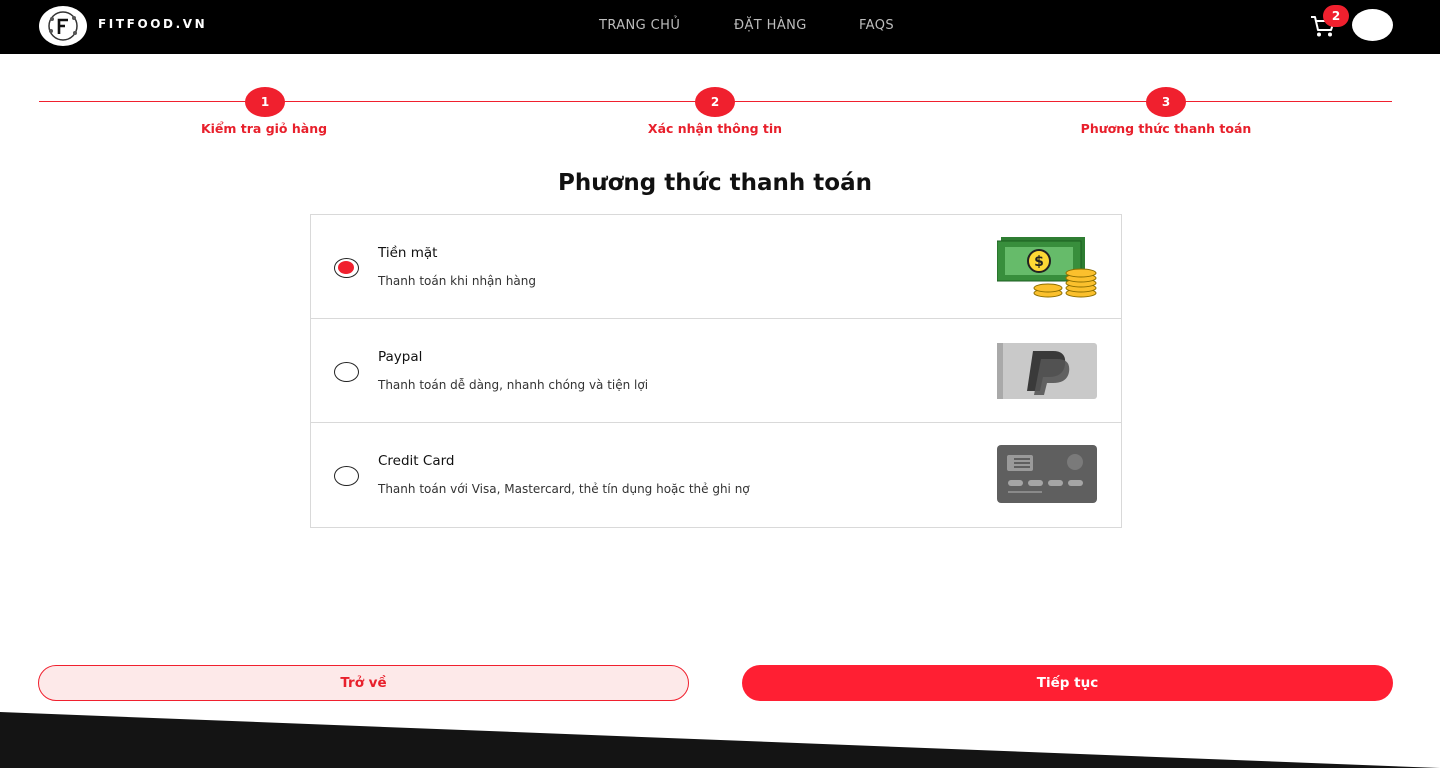  I want to click on payment-option-name: Tiền mặt, so click(408, 253).